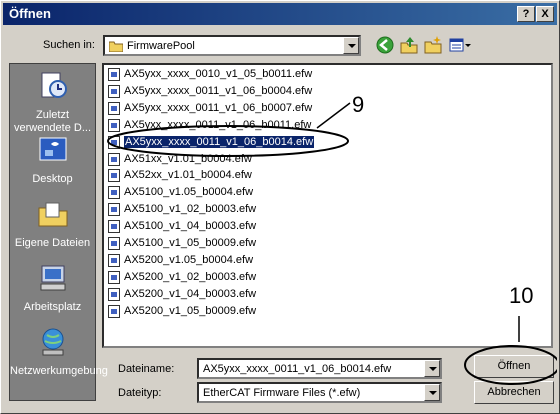 This screenshot has width=560, height=414. I want to click on up-folder-icon, so click(409, 45).